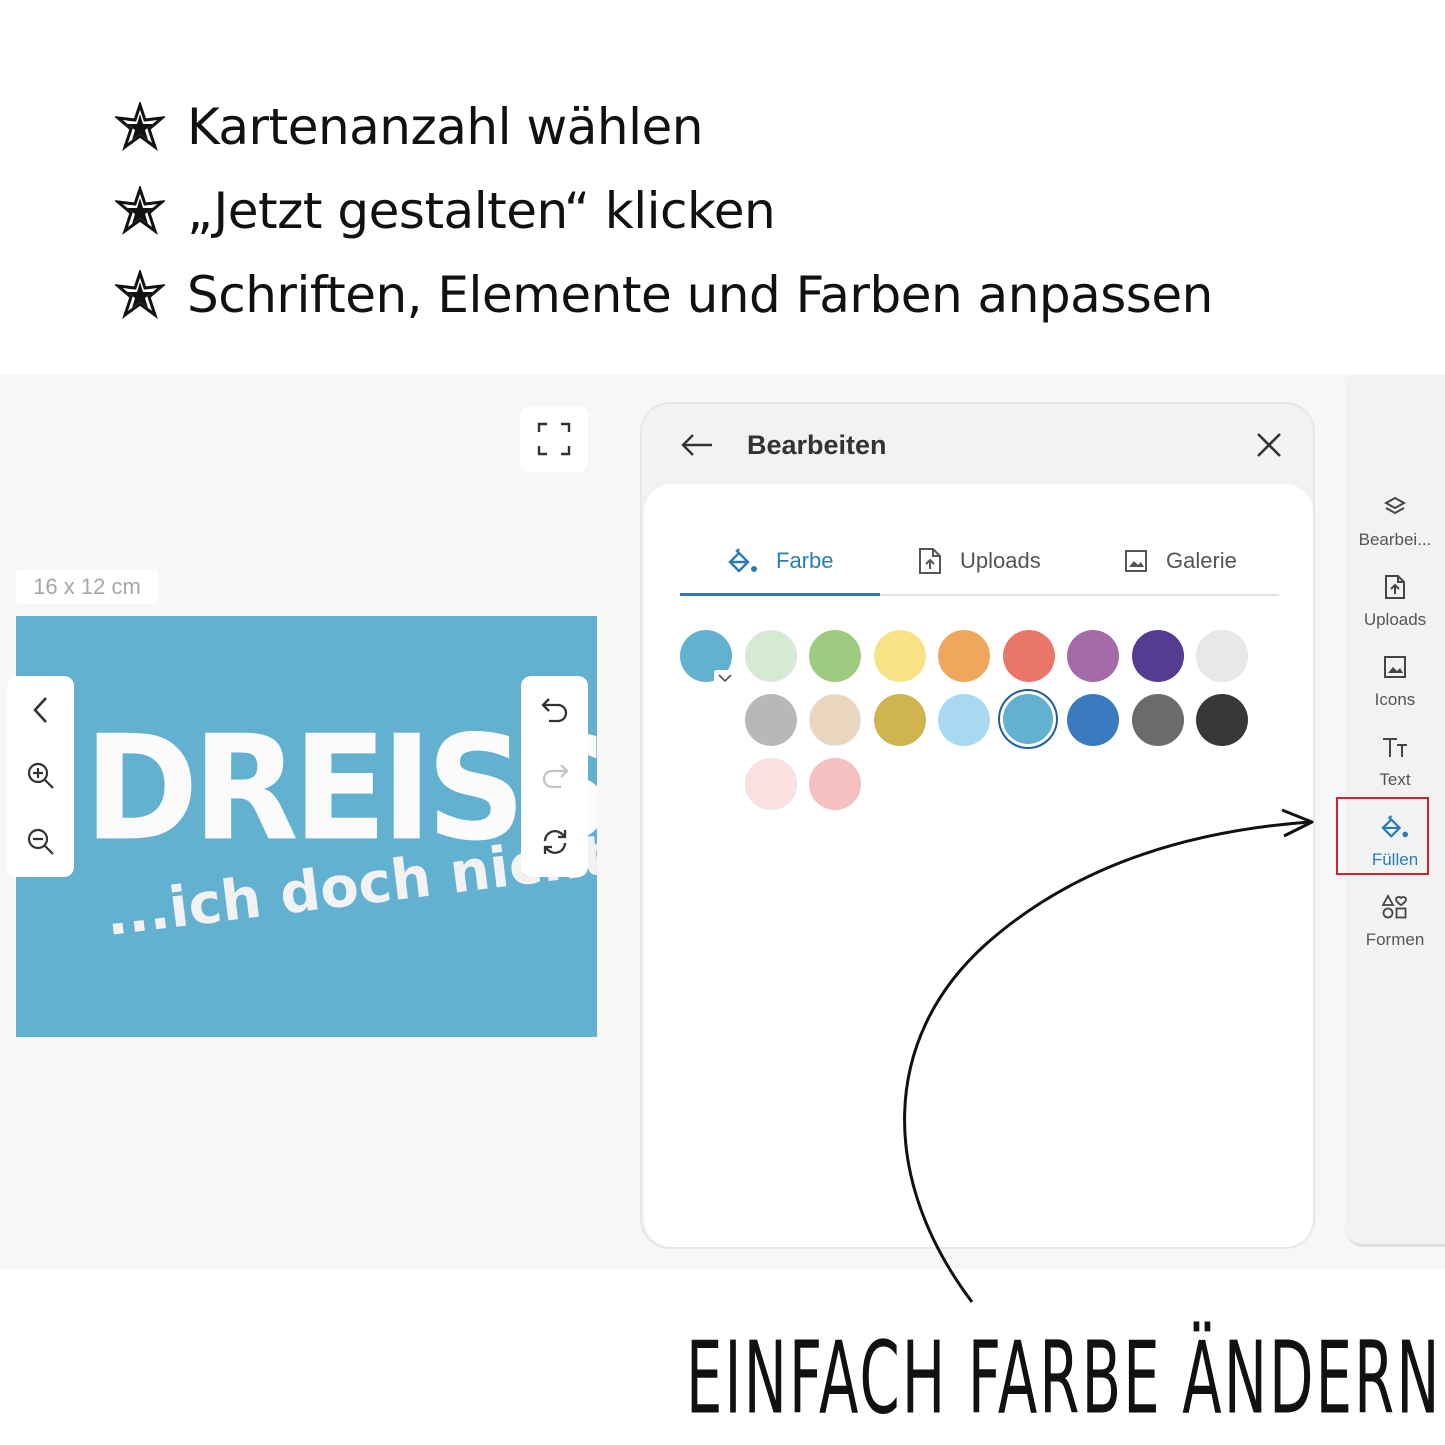  I want to click on panel-title: Bearbeiten, so click(817, 445).